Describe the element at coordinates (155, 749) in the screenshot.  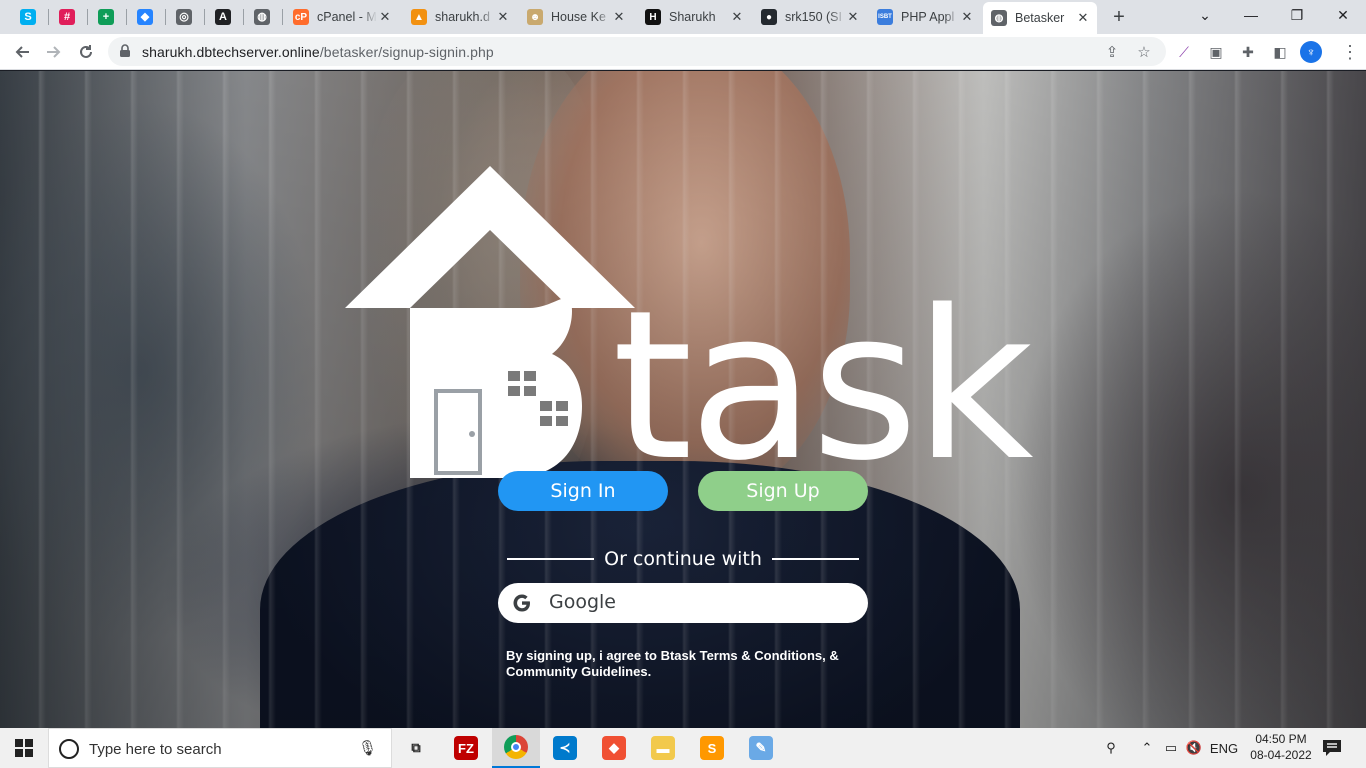
I see `search-placeholder: Type here to search` at that location.